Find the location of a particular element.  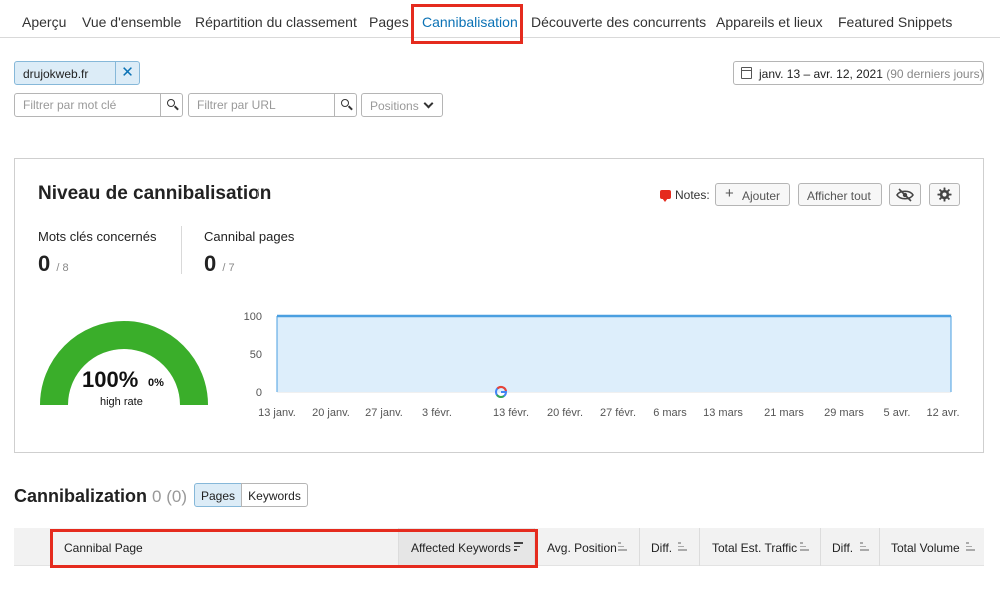

highlight-box-tab is located at coordinates (467, 24).